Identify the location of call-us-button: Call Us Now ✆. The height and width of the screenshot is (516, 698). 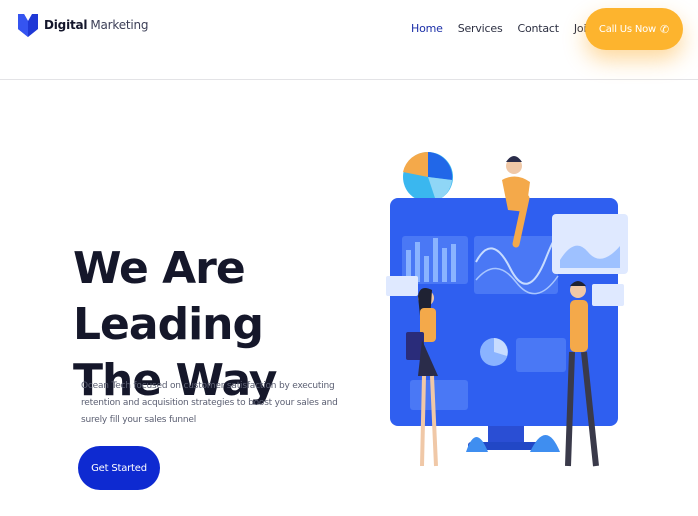
(634, 29).